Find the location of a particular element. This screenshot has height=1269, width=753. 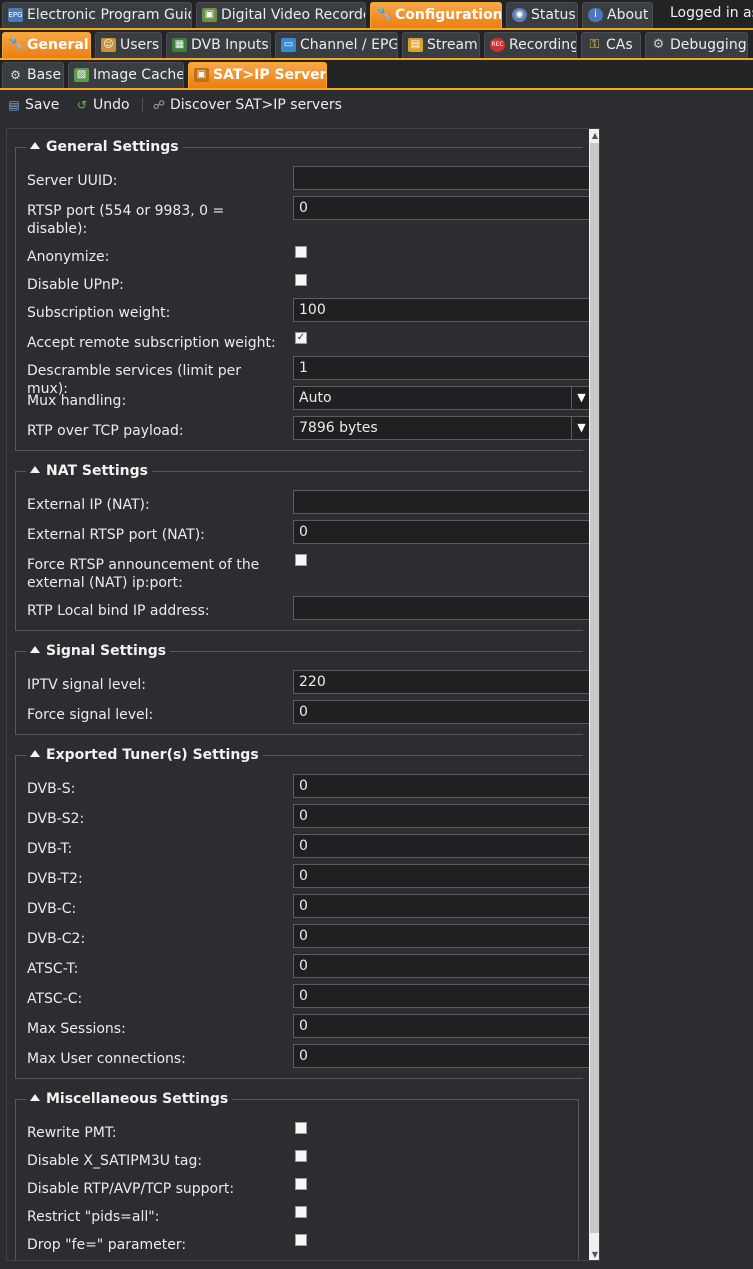

wrench-icon: 🔧 is located at coordinates (384, 14).